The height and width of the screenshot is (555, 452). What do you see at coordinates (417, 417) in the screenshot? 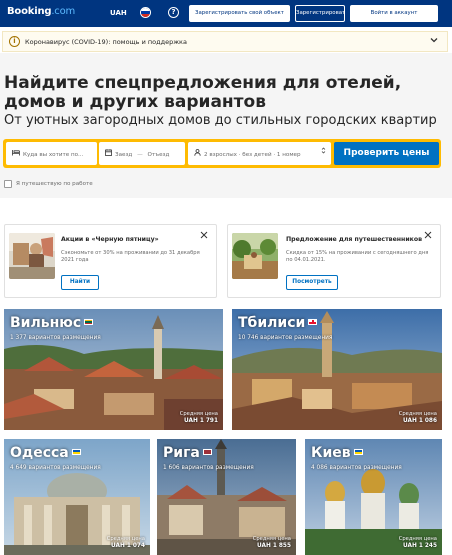
I see `destination-price: Средняя цена UAH 1 086` at bounding box center [417, 417].